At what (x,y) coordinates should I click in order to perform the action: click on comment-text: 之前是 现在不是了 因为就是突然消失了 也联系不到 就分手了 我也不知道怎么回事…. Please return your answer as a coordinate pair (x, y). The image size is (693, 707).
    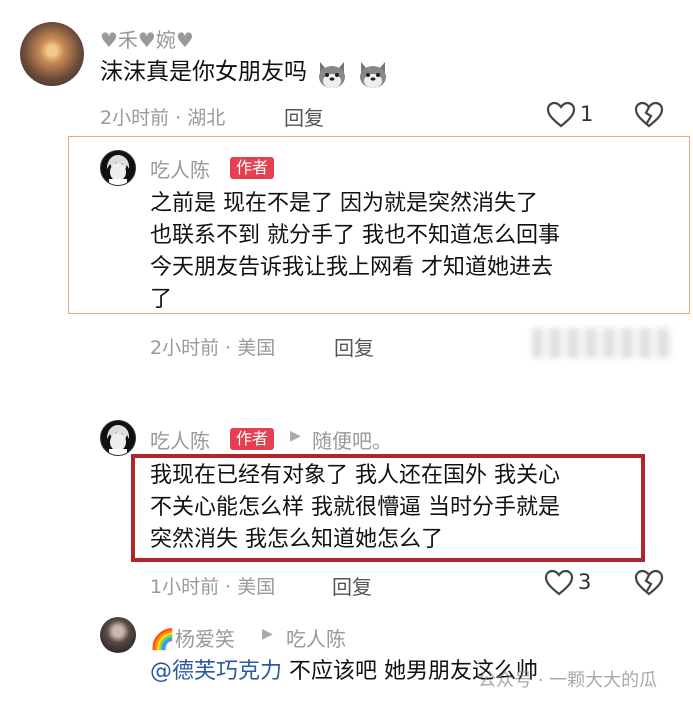
    Looking at the image, I should click on (410, 252).